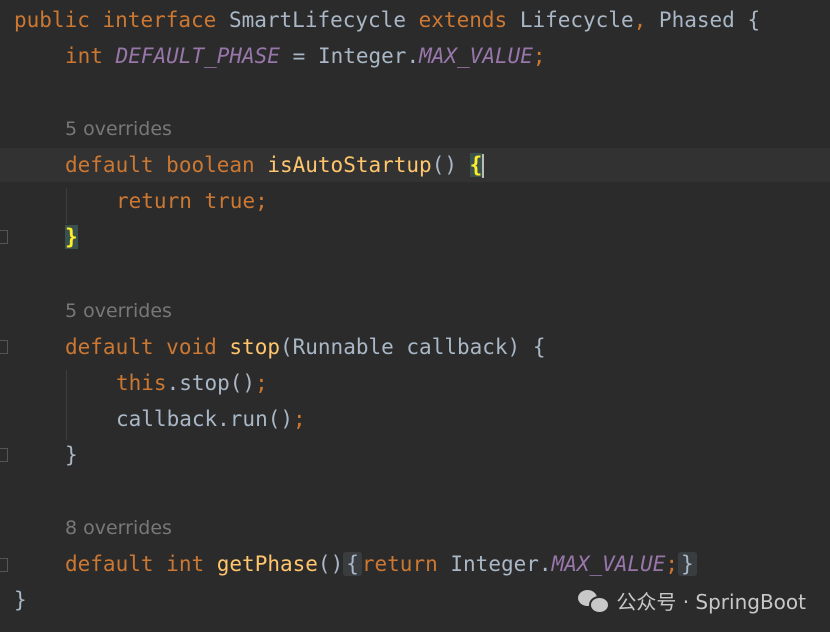 This screenshot has width=830, height=632. Describe the element at coordinates (400, 347) in the screenshot. I see `params: (Runnable callback)` at that location.